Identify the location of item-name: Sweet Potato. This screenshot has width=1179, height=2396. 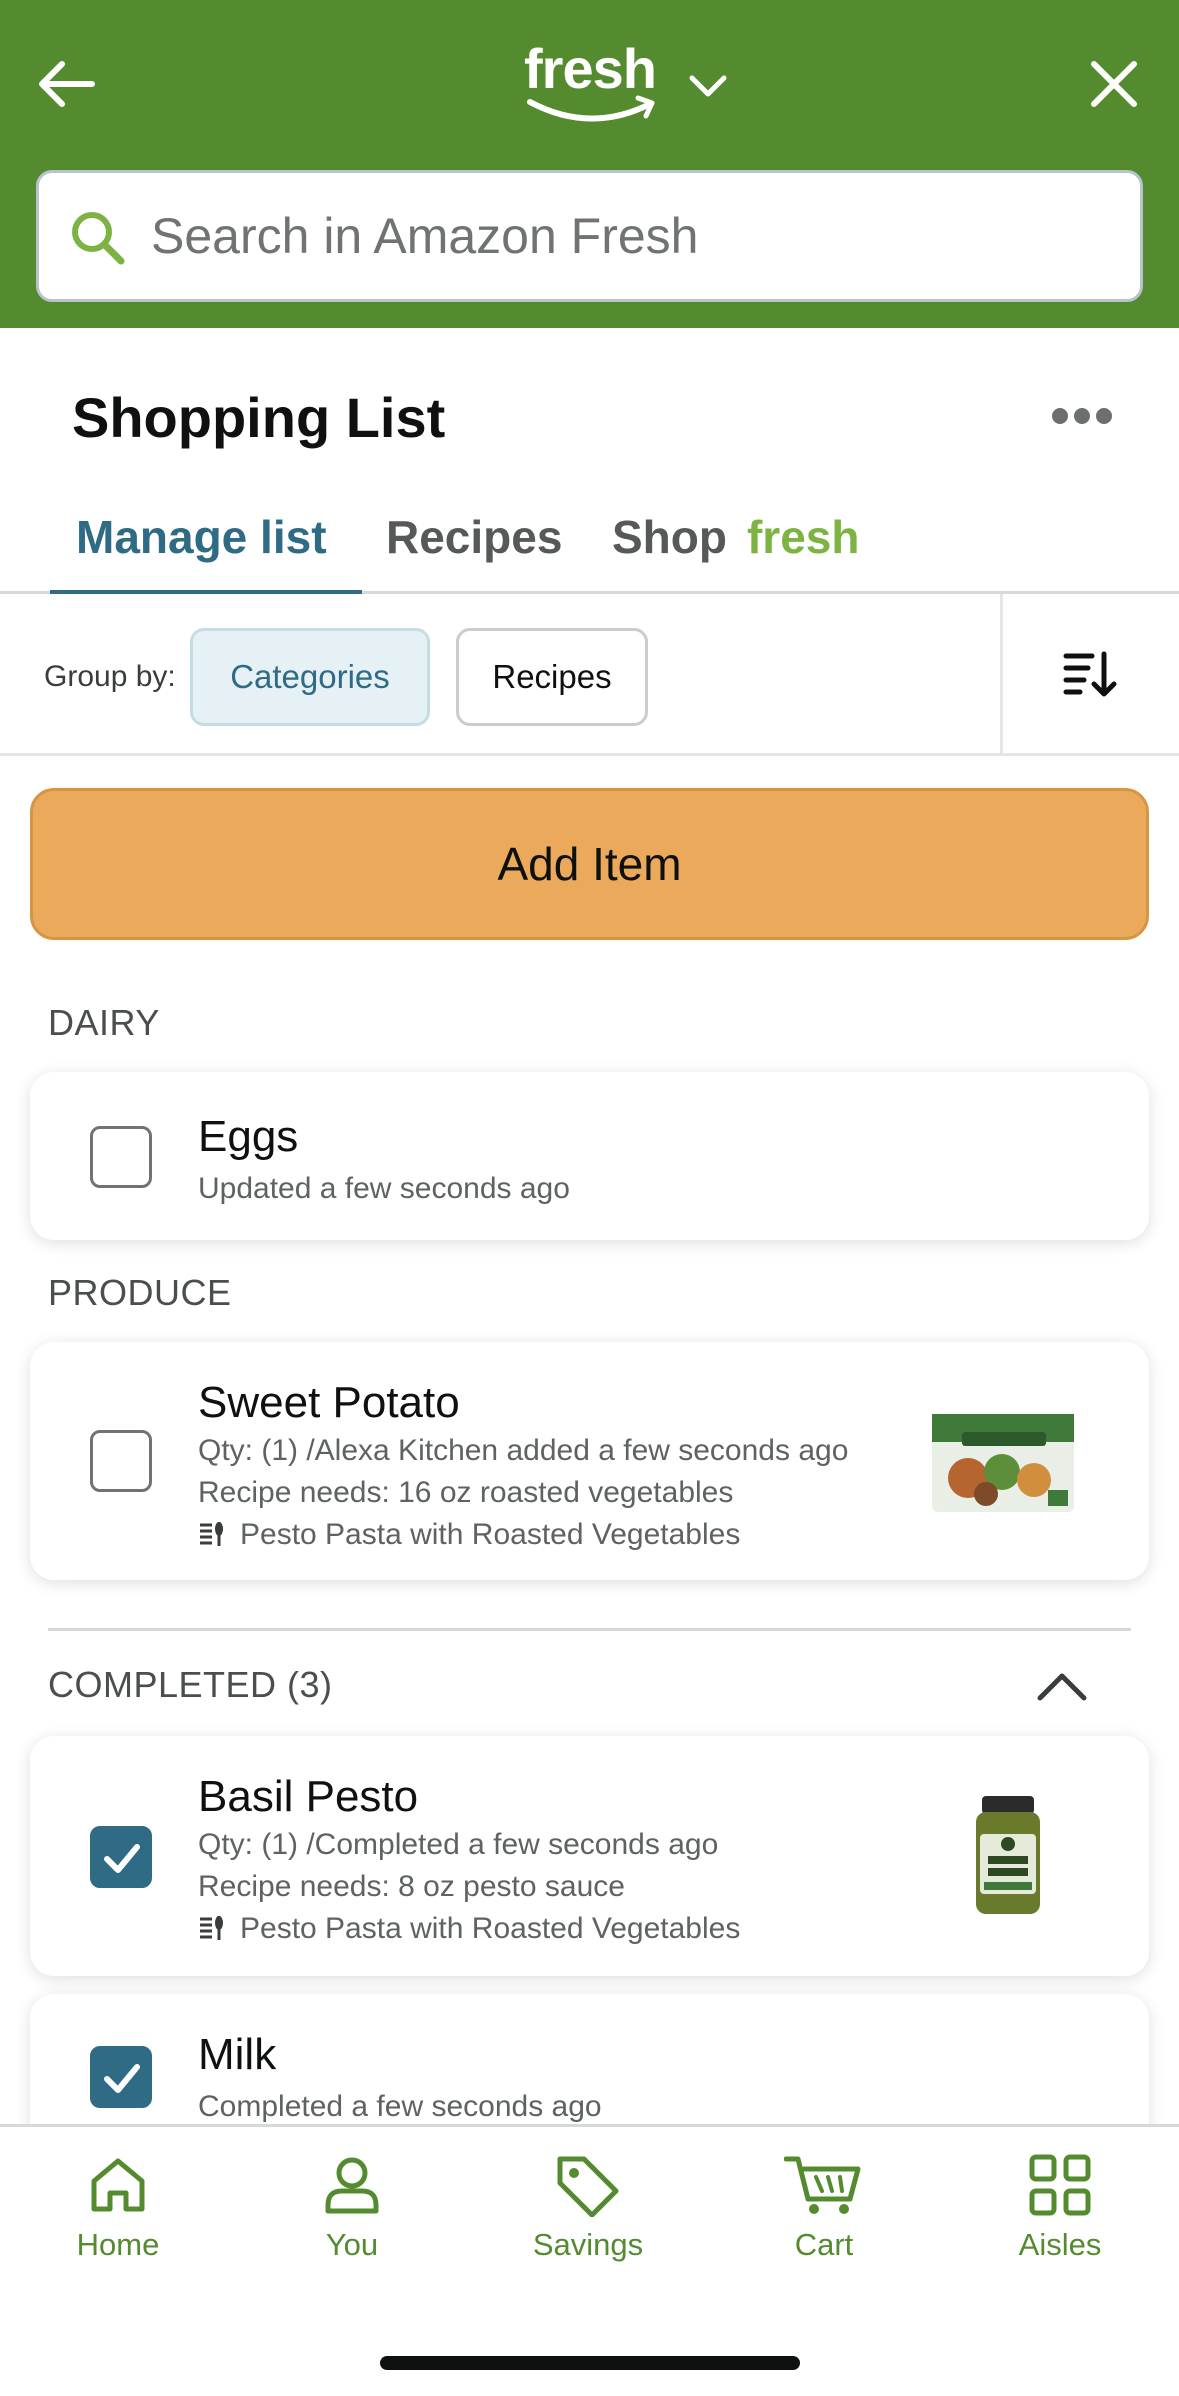
(329, 1402).